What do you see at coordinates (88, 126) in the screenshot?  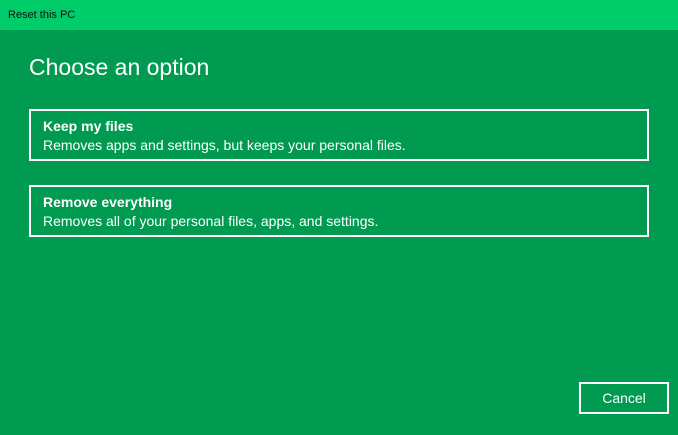 I see `option-title: Keep my files` at bounding box center [88, 126].